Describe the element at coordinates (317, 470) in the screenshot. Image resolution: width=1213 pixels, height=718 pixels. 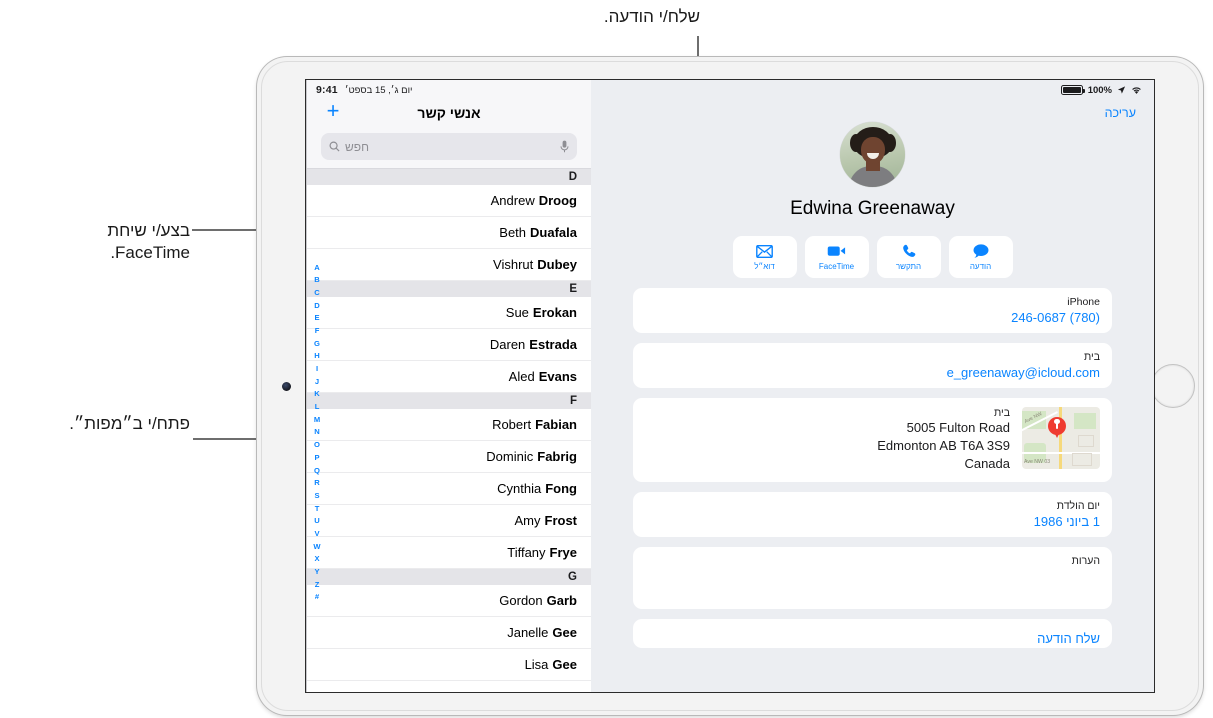
I see `index-letter: Q` at that location.